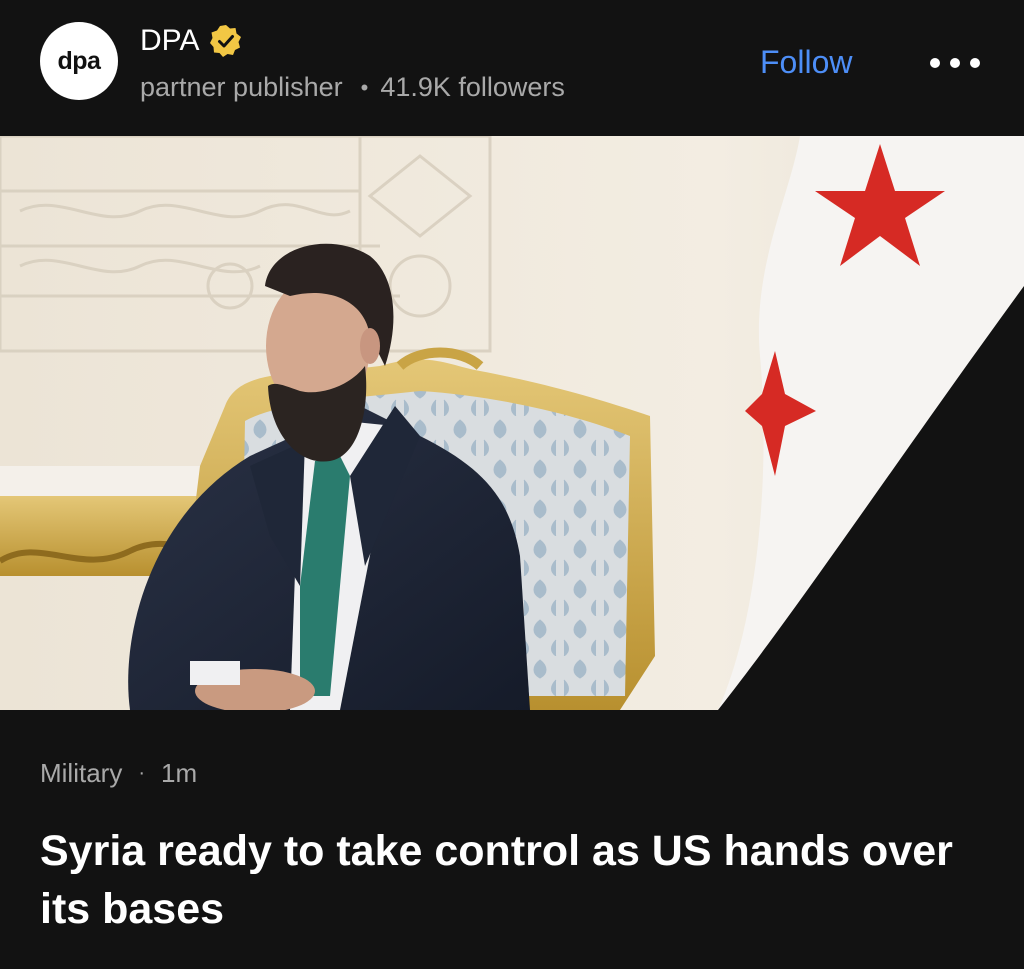 The height and width of the screenshot is (969, 1024). What do you see at coordinates (81, 773) in the screenshot?
I see `article-category: Military` at bounding box center [81, 773].